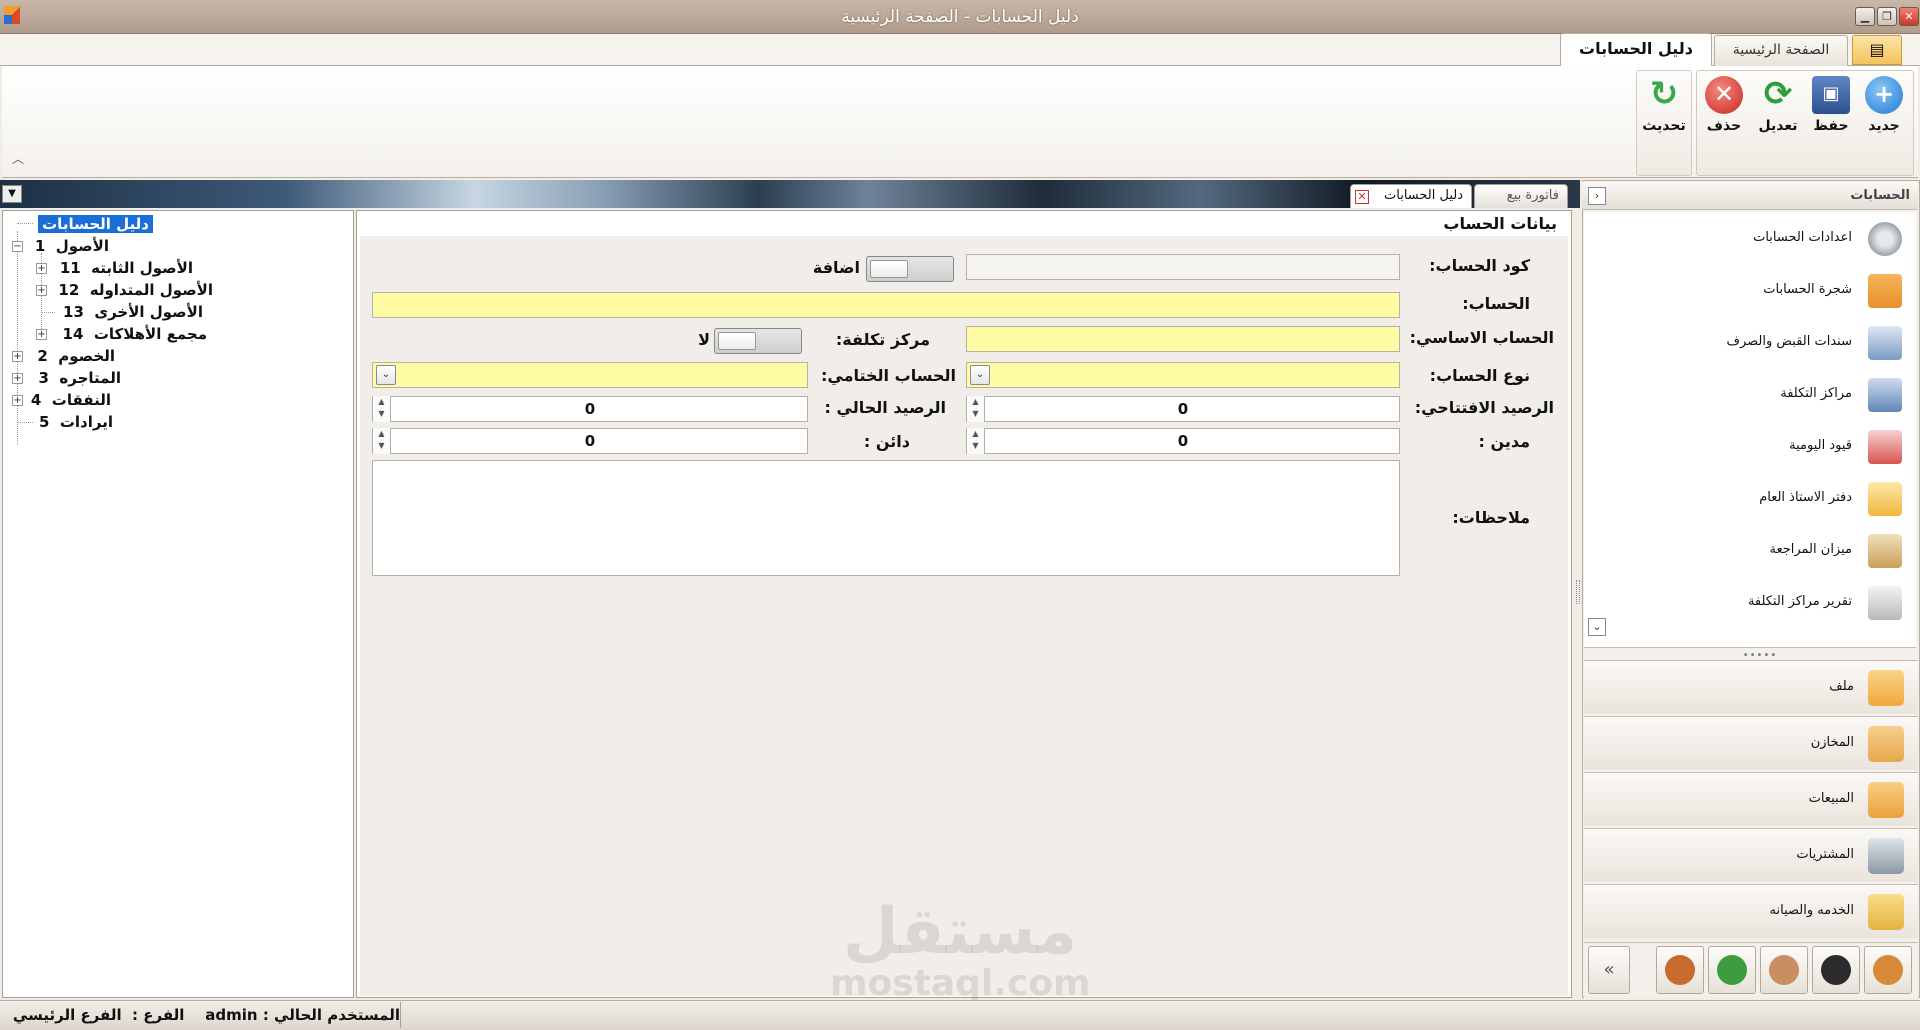 The height and width of the screenshot is (1030, 1920). Describe the element at coordinates (80, 378) in the screenshot. I see `tree-node-3: المتاجره 3` at that location.